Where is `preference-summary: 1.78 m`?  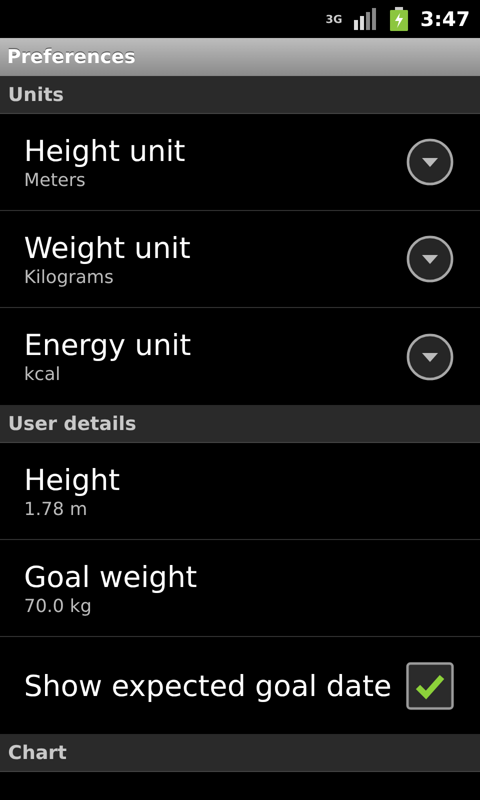 preference-summary: 1.78 m is located at coordinates (56, 509).